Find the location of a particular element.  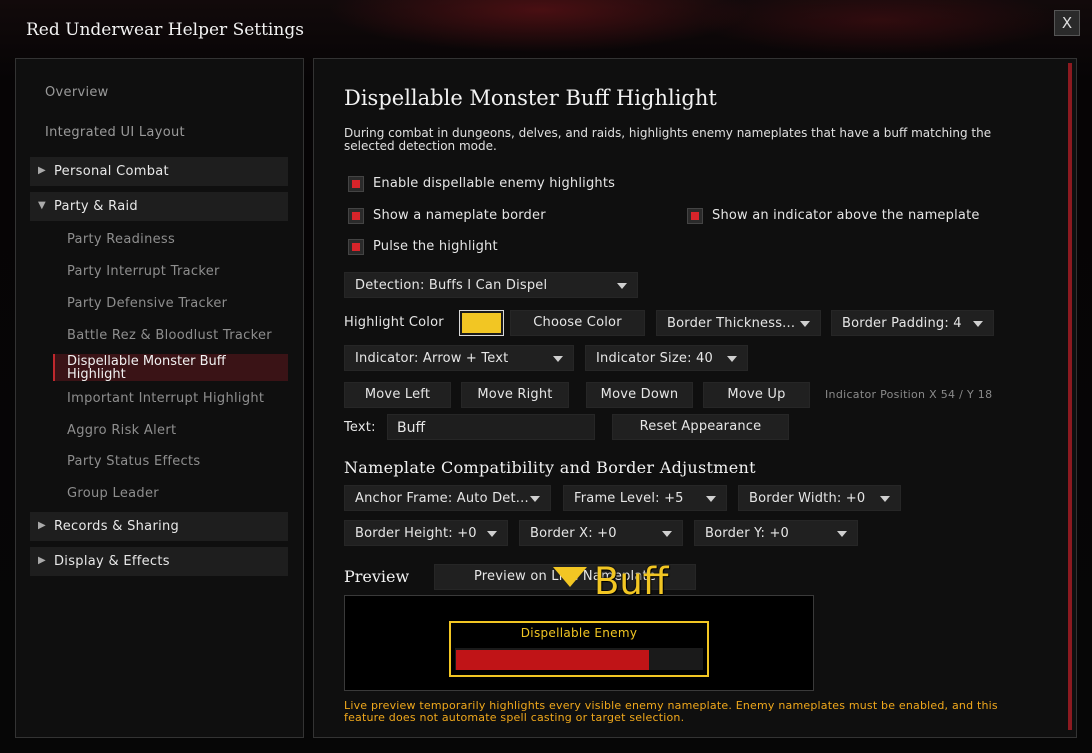

border-height-dropdown: Border Height: +0 is located at coordinates (426, 533).